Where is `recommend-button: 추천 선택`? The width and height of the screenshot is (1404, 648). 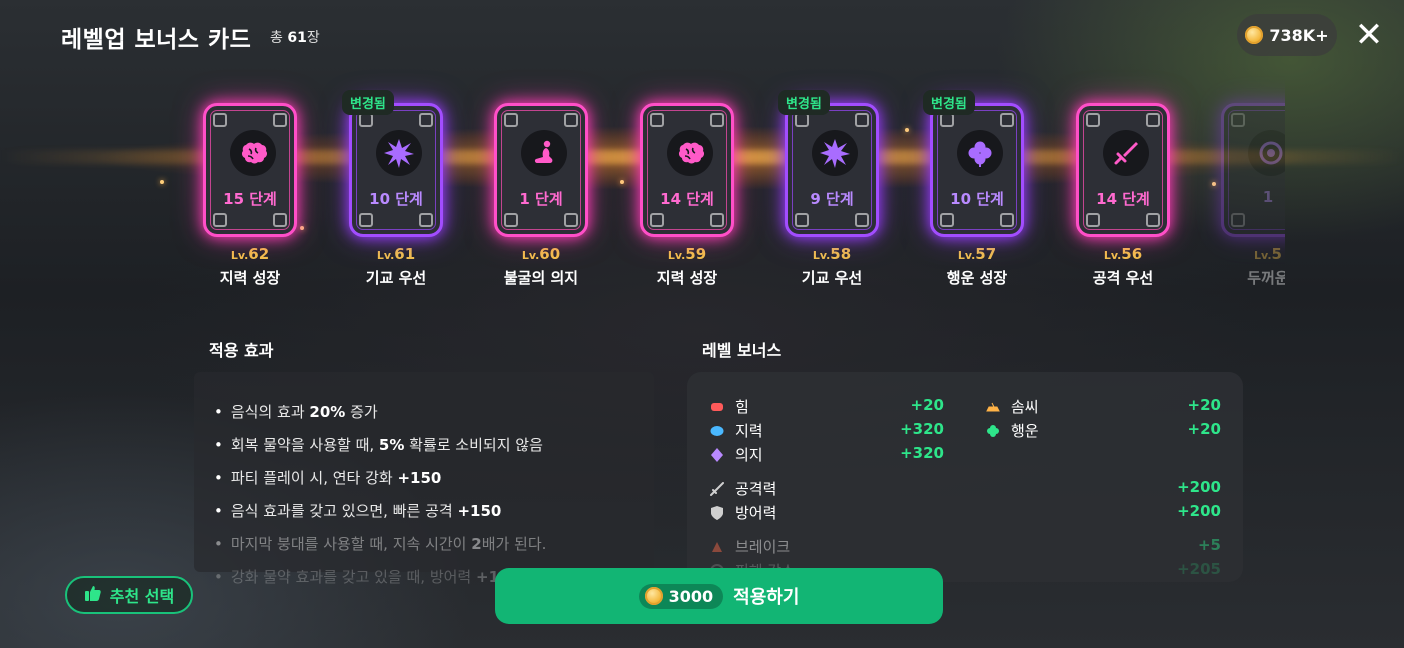
recommend-button: 추천 선택 is located at coordinates (129, 595).